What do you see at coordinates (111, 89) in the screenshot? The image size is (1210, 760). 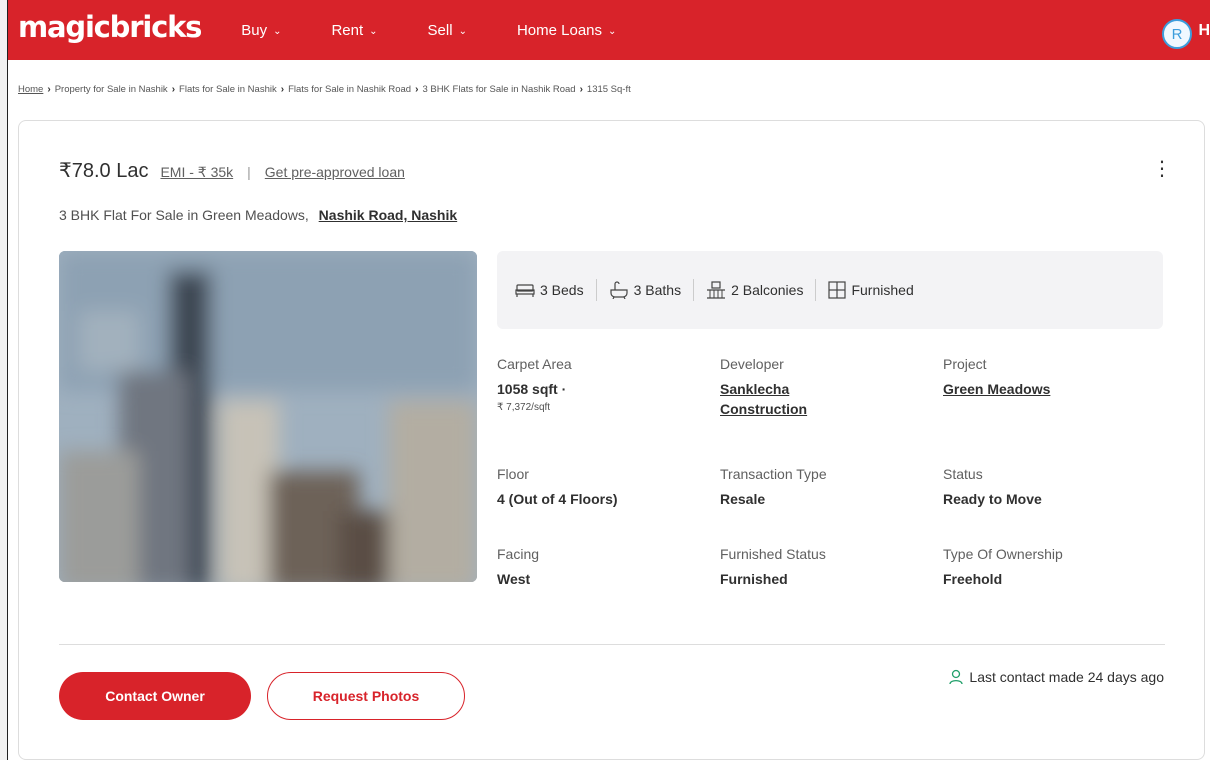 I see `breadcrumb-property-sale-nashik: Property for Sale in Nashik` at bounding box center [111, 89].